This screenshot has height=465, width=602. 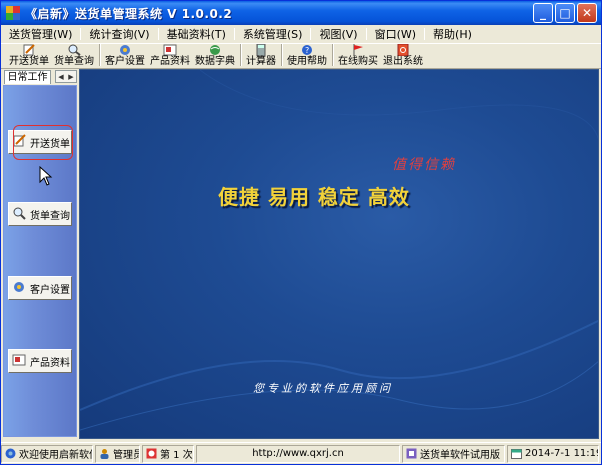 I want to click on app-status-icon, so click(x=10, y=453).